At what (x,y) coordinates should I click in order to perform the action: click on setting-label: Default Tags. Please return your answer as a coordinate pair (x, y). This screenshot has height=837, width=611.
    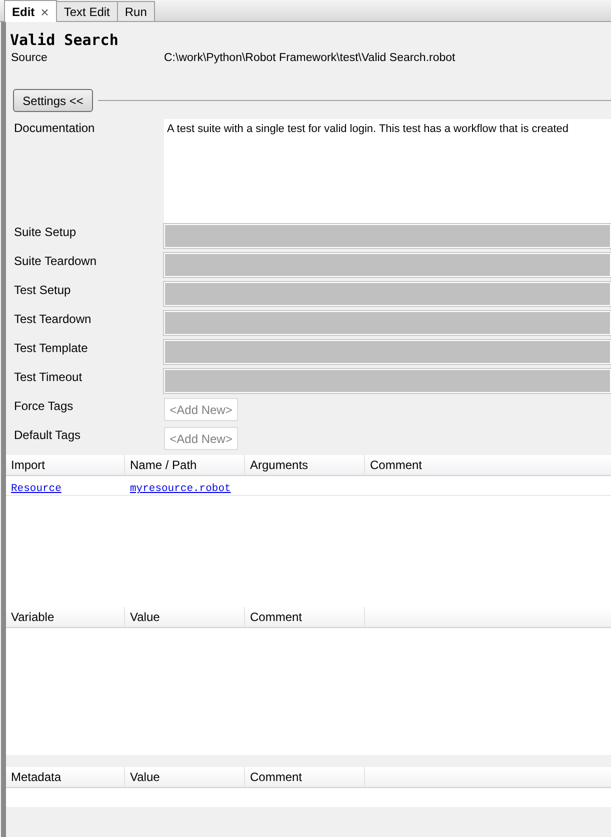
    Looking at the image, I should click on (48, 435).